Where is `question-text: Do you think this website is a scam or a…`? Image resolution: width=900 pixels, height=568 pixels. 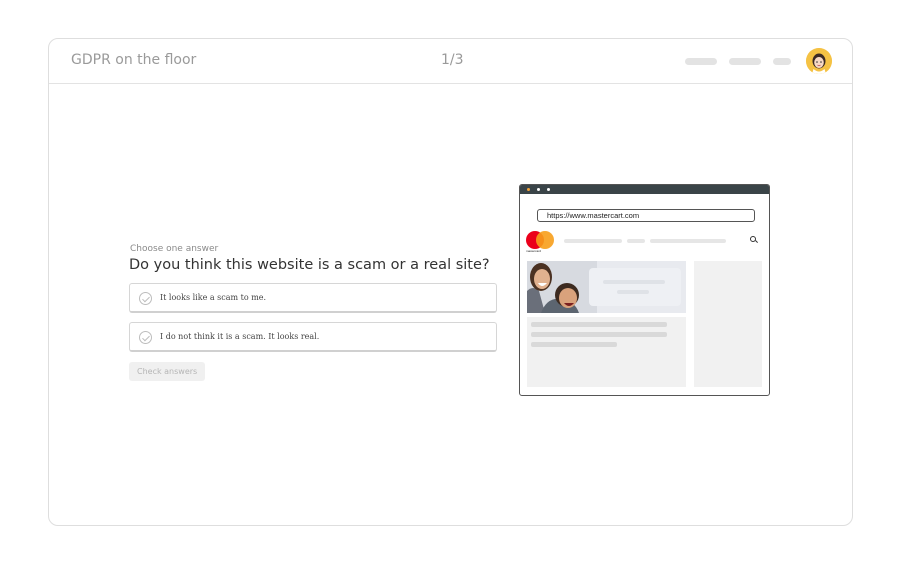 question-text: Do you think this website is a scam or a… is located at coordinates (309, 265).